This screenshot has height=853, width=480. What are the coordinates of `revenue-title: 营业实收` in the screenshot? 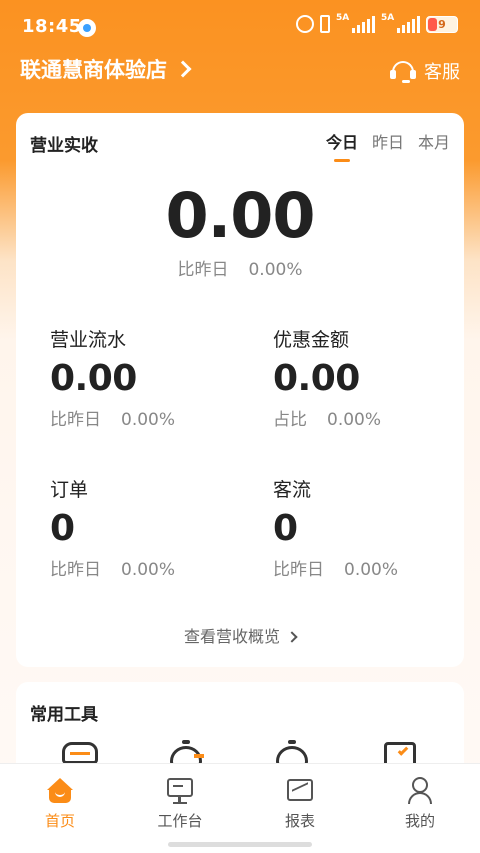 It's located at (64, 146).